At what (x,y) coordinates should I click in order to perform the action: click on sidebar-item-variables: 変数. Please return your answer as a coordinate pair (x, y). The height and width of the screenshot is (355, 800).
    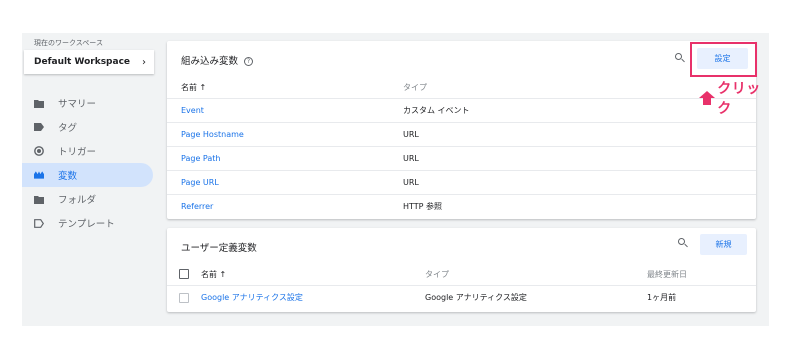
    Looking at the image, I should click on (87, 175).